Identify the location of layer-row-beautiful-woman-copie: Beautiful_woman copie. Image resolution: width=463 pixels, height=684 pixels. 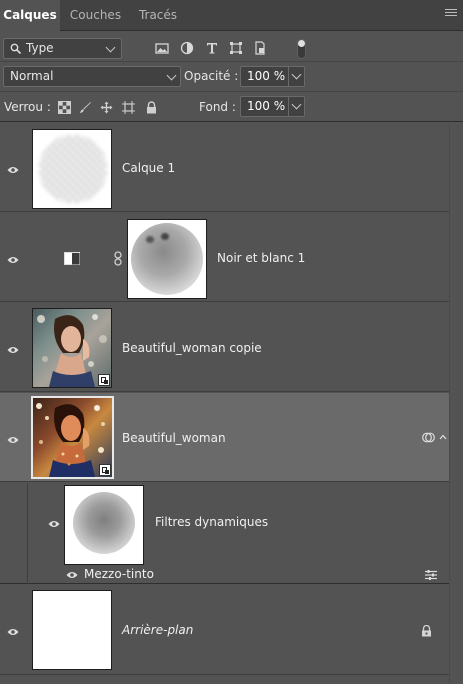
(224, 347).